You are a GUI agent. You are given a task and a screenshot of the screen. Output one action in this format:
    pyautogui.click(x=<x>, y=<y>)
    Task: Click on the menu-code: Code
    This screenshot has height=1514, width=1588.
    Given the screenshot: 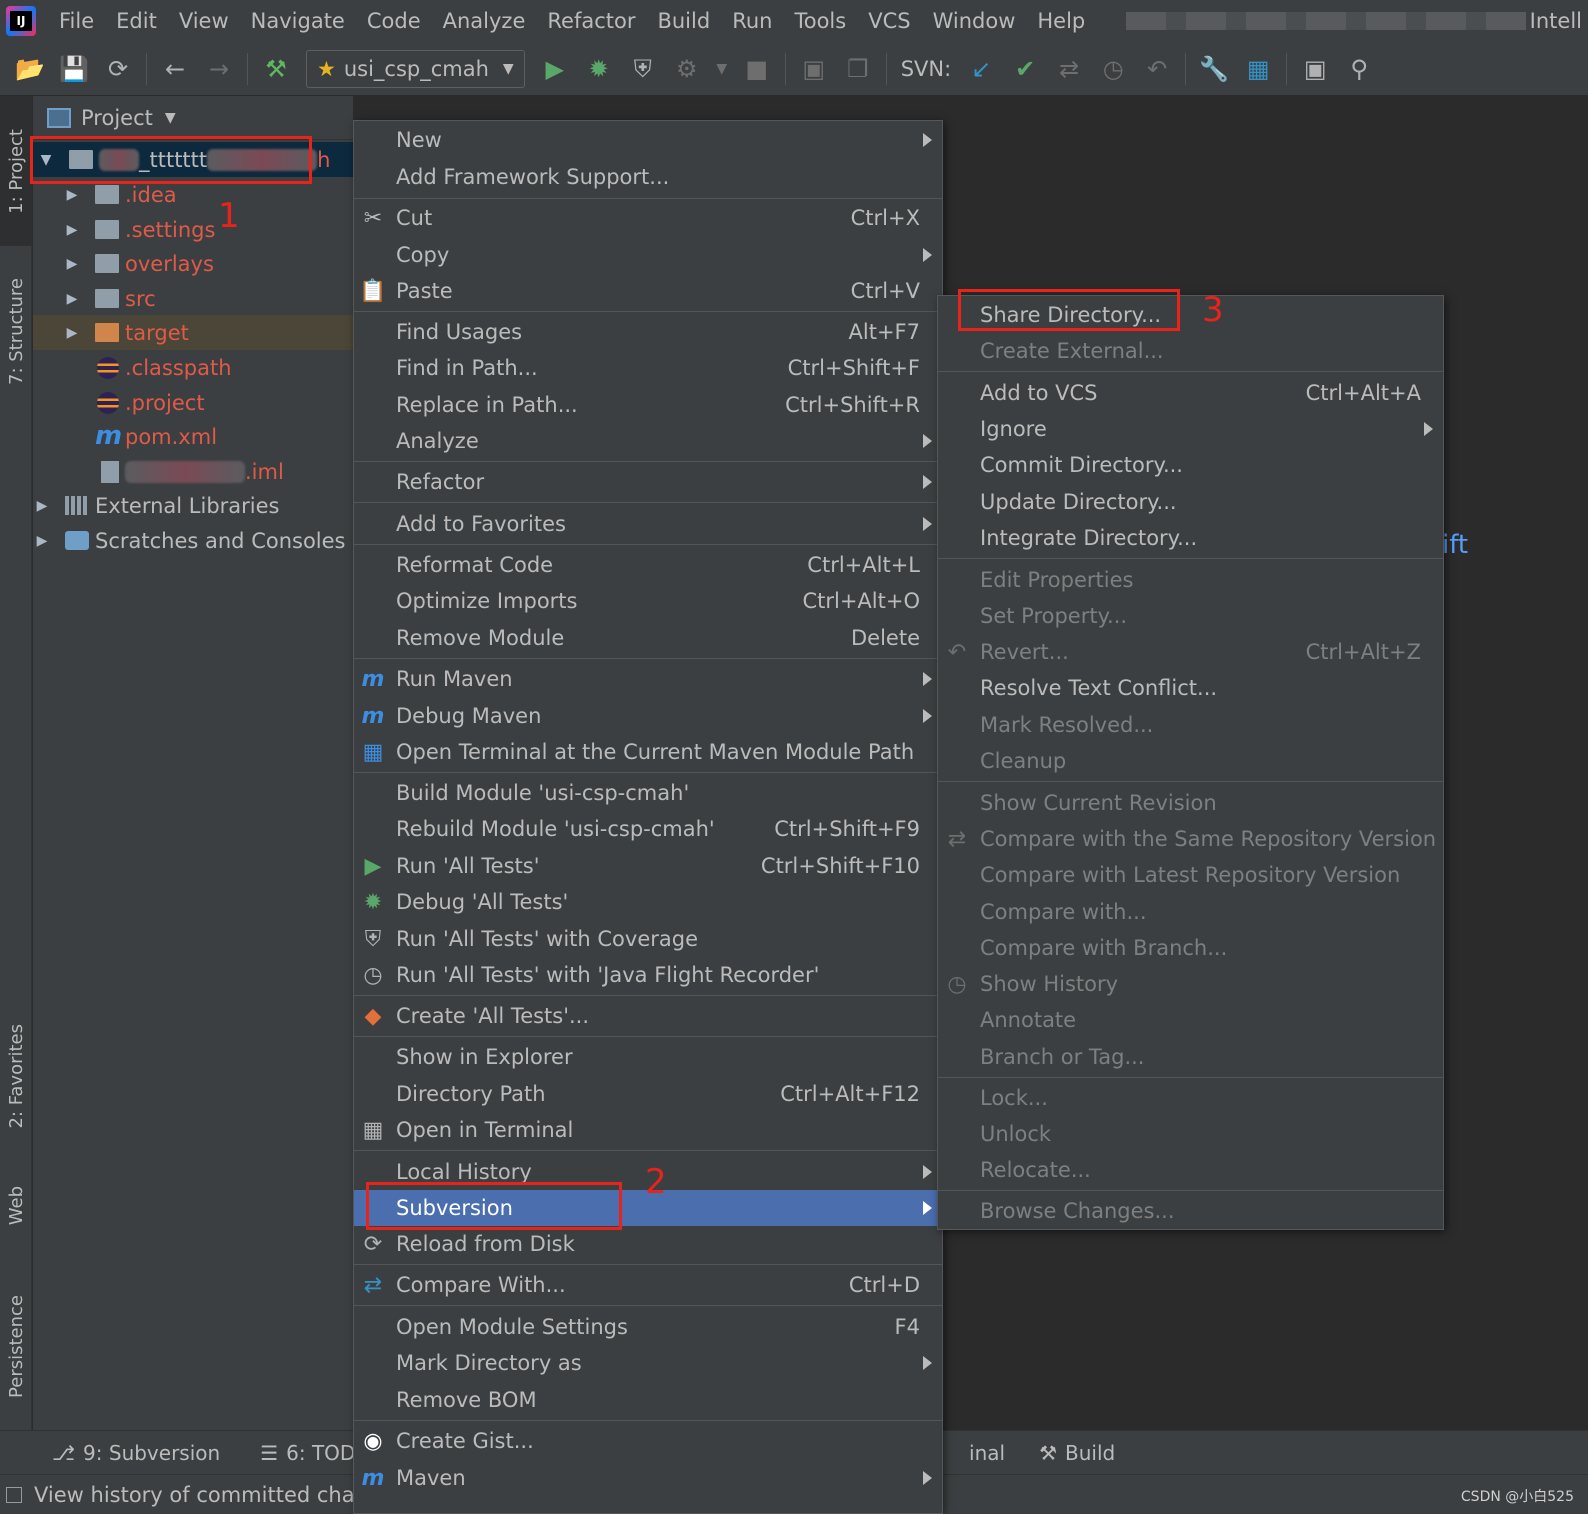 What is the action you would take?
    pyautogui.click(x=394, y=21)
    